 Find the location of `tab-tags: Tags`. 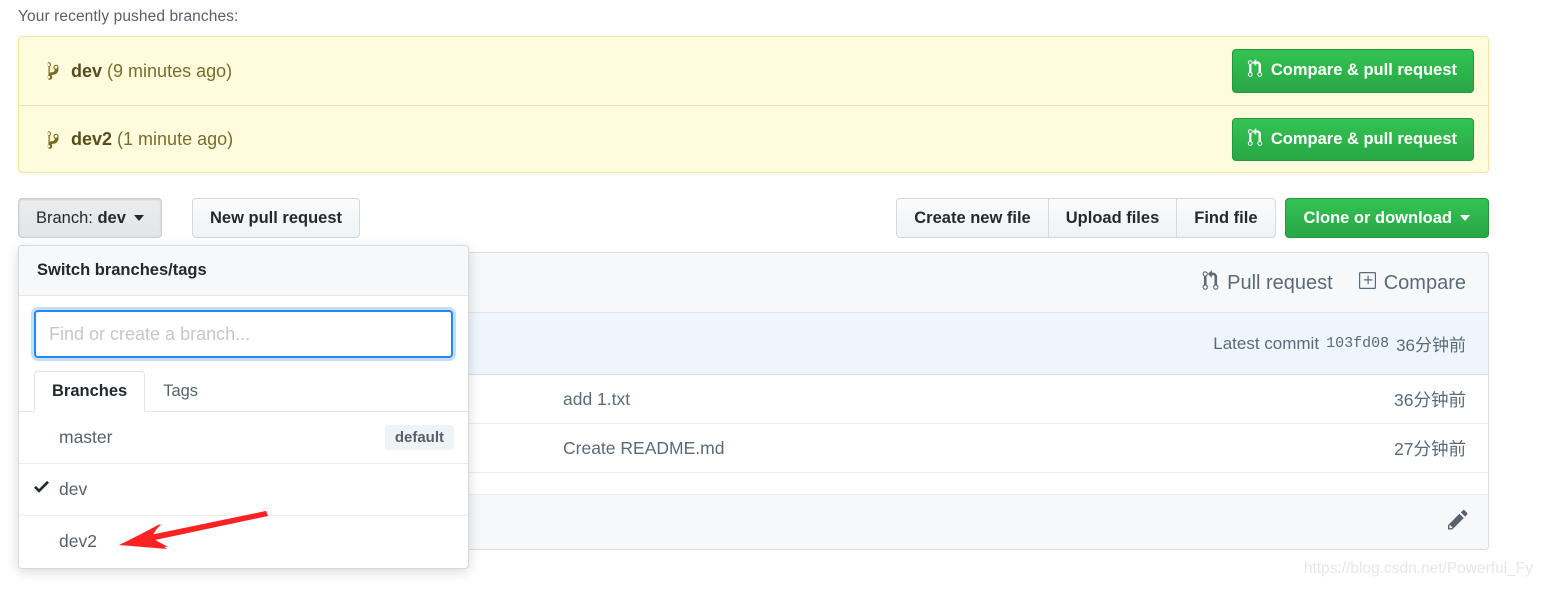

tab-tags: Tags is located at coordinates (180, 391).